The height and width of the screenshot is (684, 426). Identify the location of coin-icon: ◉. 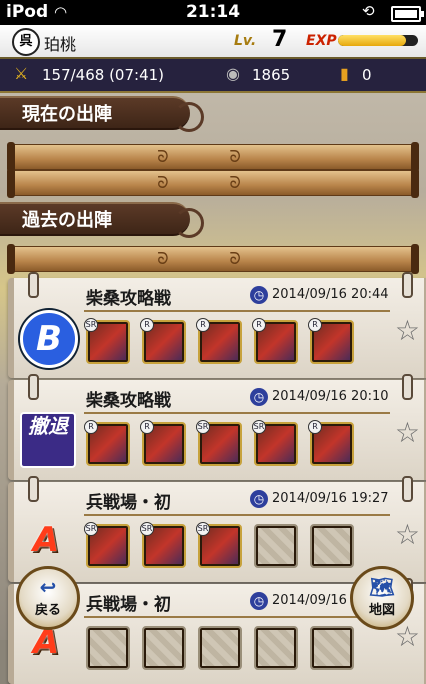
(233, 73).